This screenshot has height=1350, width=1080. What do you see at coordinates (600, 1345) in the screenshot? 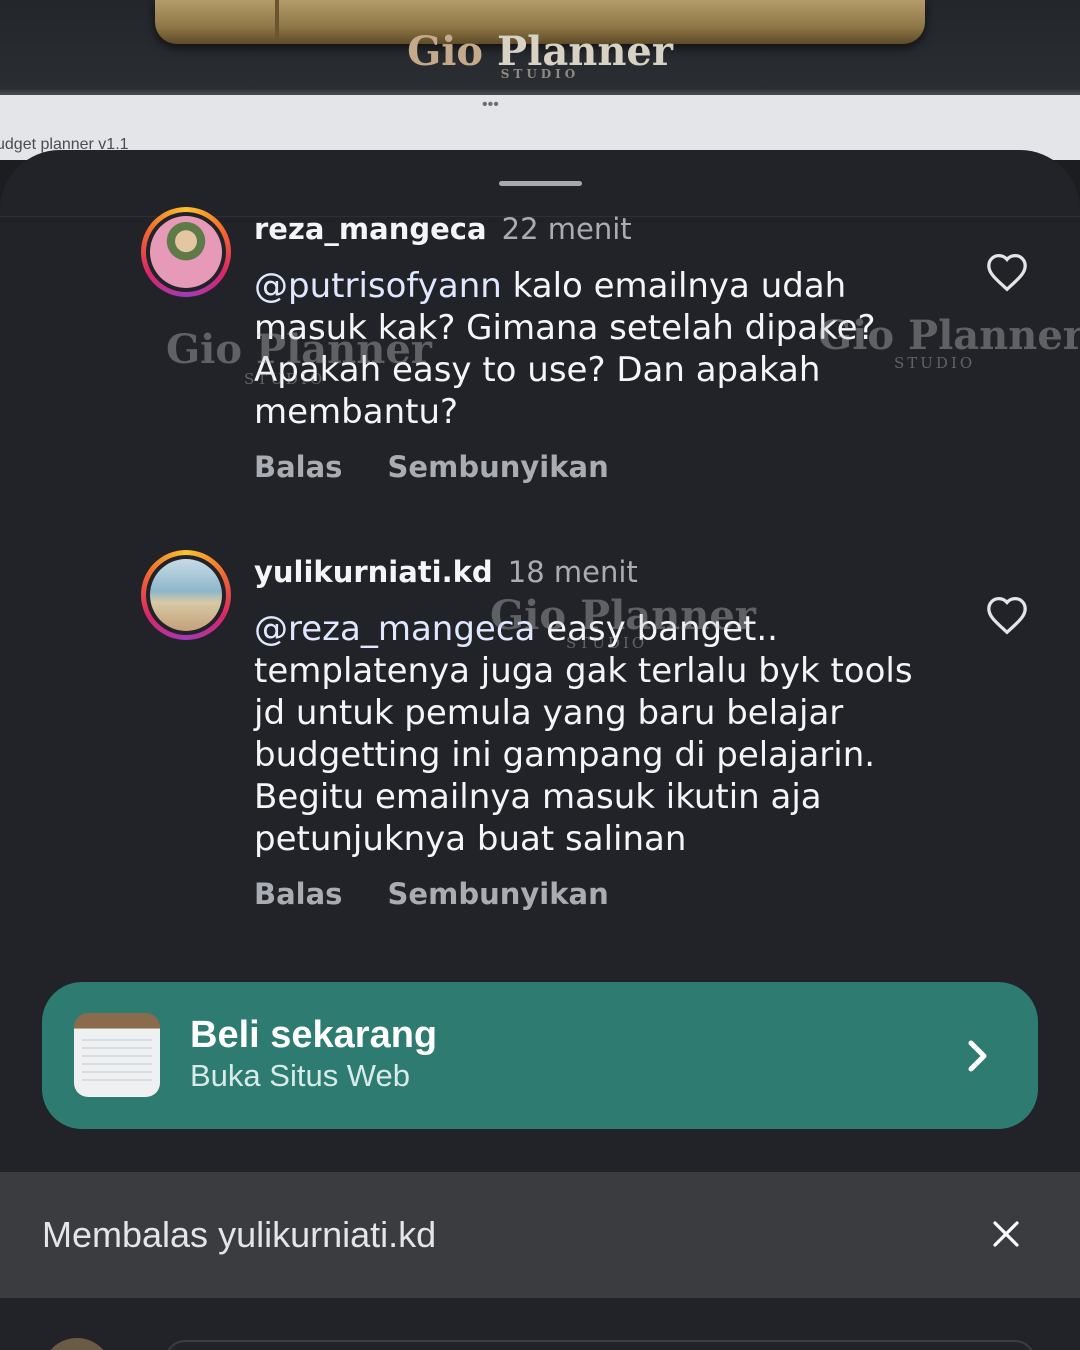
I see `comment-input` at bounding box center [600, 1345].